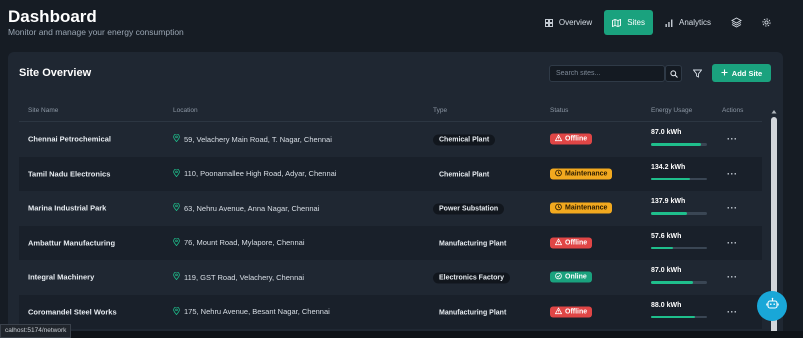 This screenshot has height=338, width=803. I want to click on energy-usage: 134.2 kWh, so click(679, 172).